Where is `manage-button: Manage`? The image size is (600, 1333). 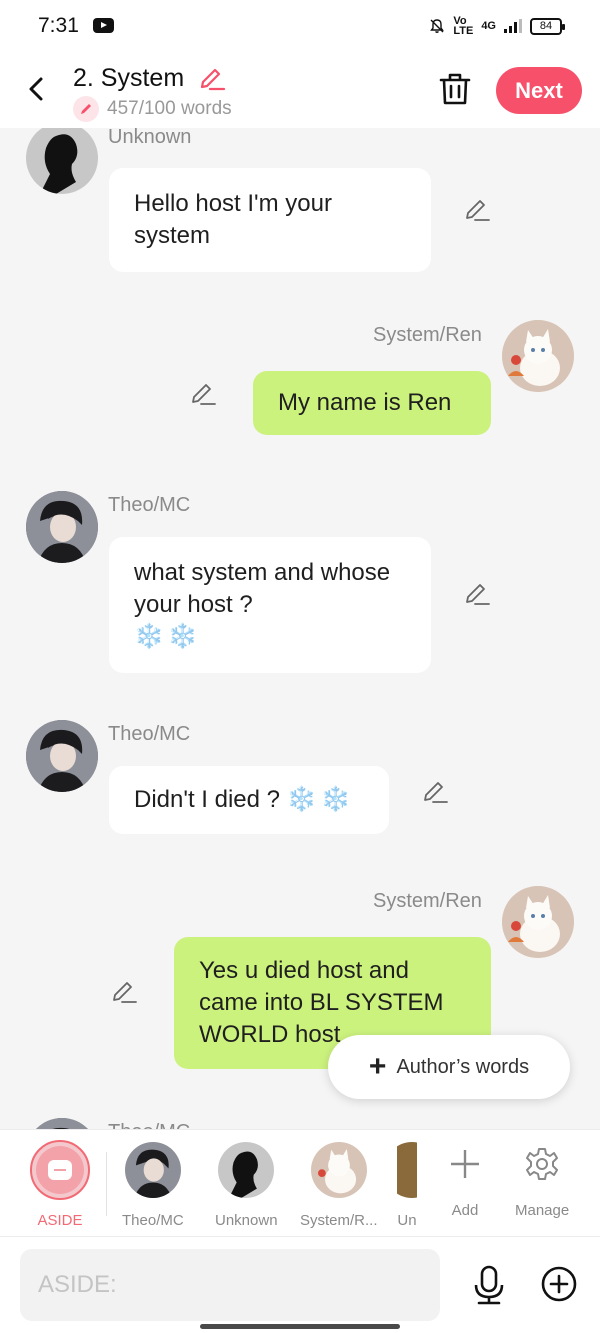
manage-button: Manage is located at coordinates (542, 1174).